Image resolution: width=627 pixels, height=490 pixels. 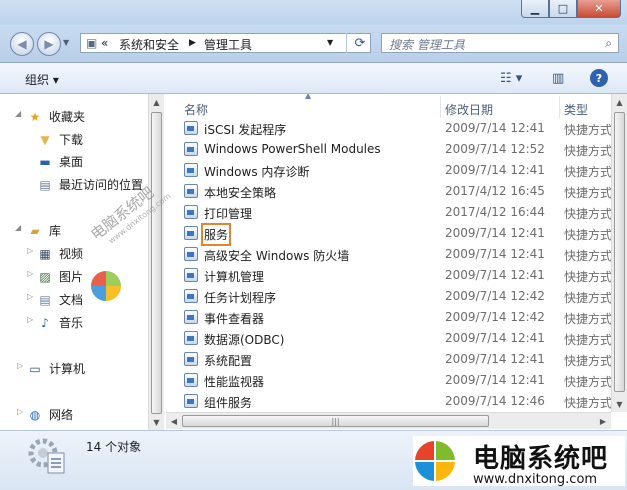 I want to click on file-row: 高级安全 Windows 防火墙 2009/7/14 12:41 快捷方式, so click(x=388, y=254).